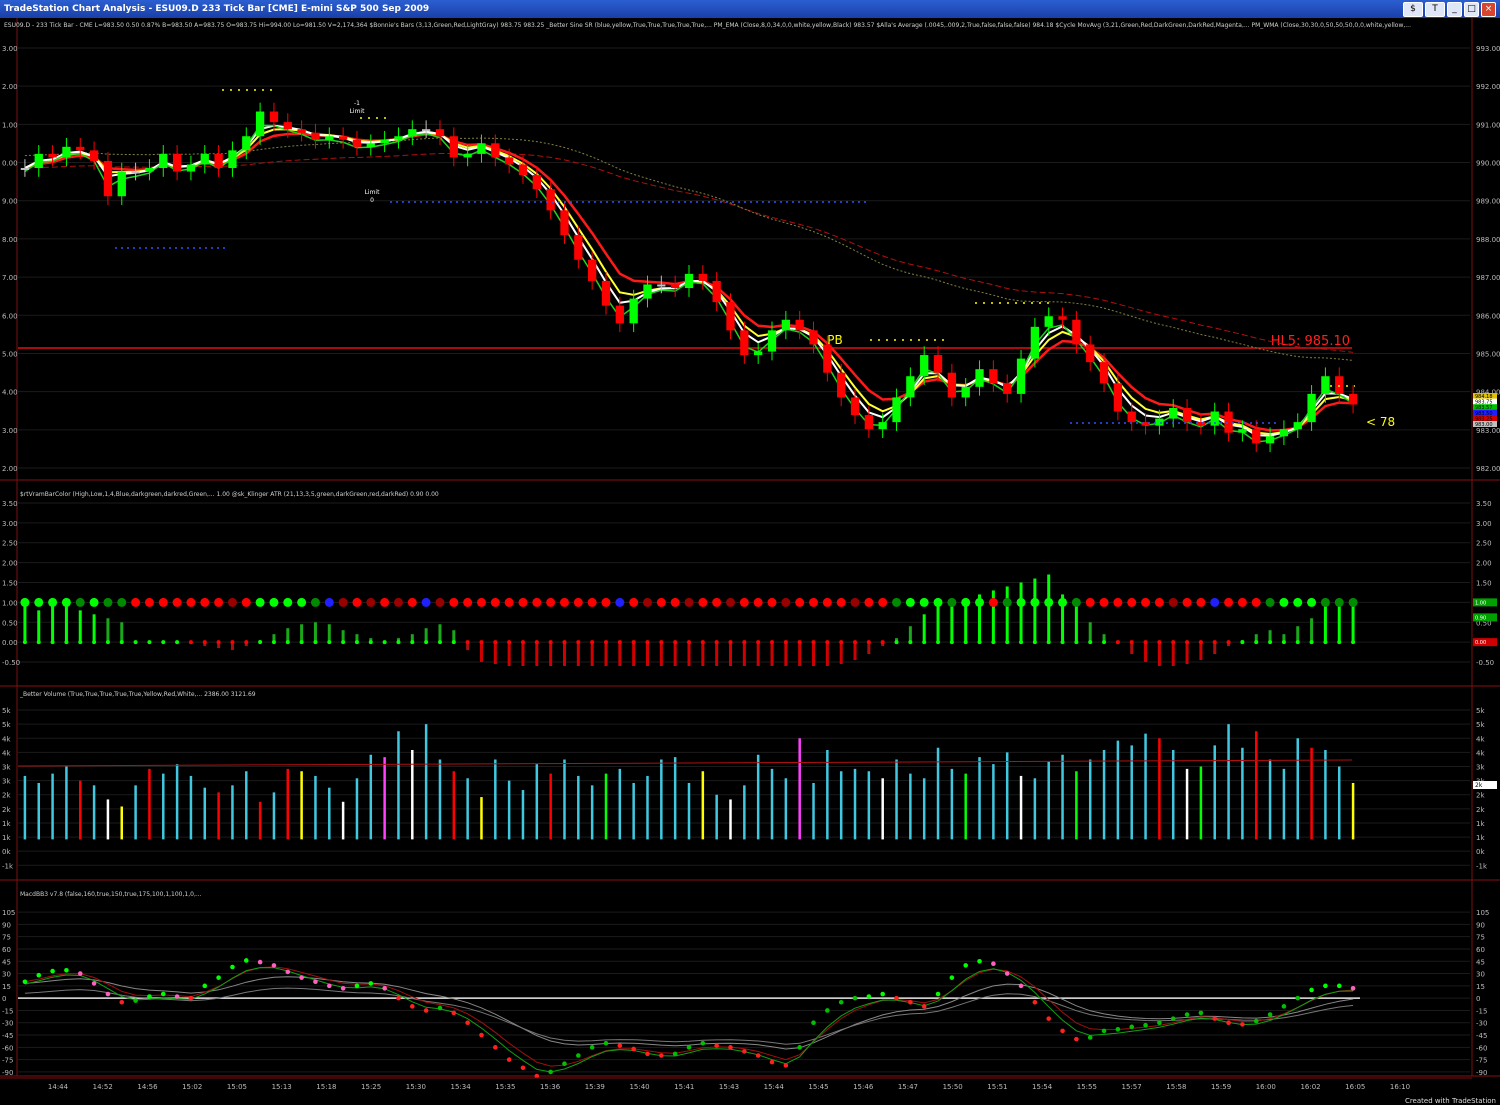 This screenshot has width=1500, height=1105. What do you see at coordinates (6, 950) in the screenshot?
I see `macd-tick-left: 60` at bounding box center [6, 950].